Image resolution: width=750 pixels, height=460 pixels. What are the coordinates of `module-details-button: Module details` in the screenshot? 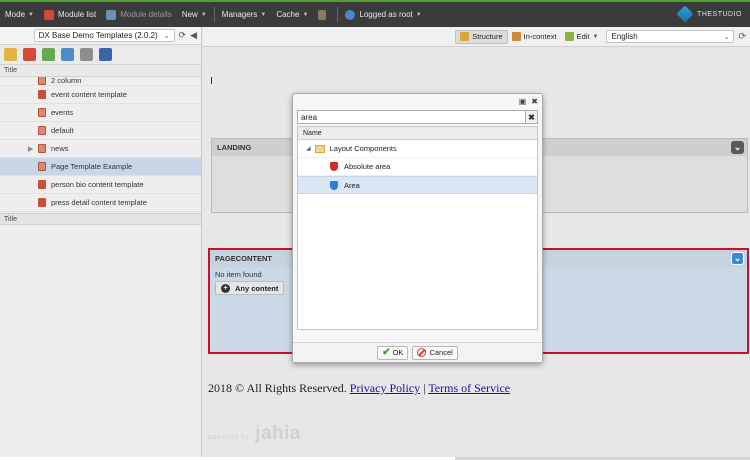 It's located at (139, 14).